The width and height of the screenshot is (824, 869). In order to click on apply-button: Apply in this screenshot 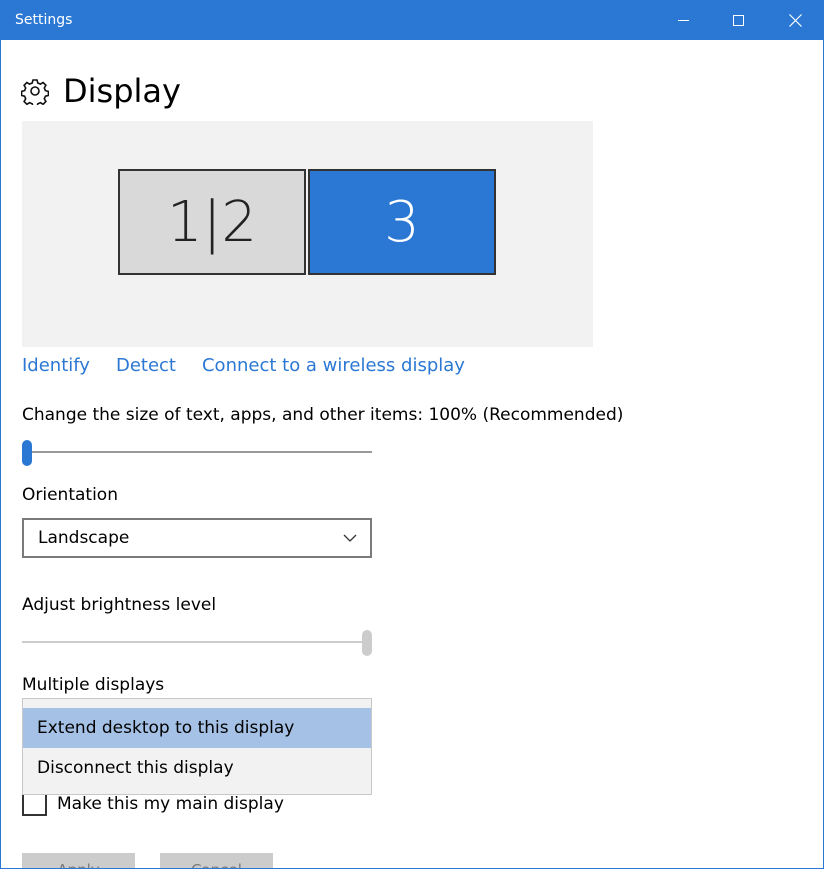, I will do `click(78, 860)`.